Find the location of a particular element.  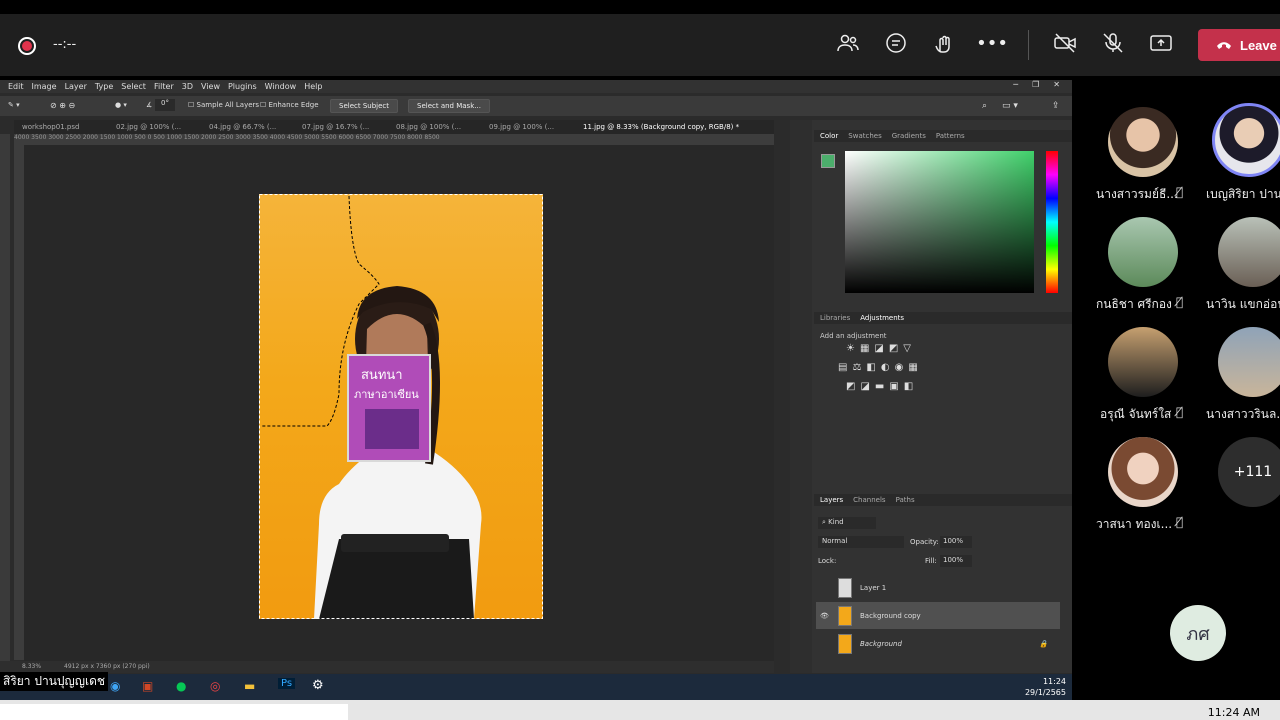

close-icon: ✕ is located at coordinates (1056, 84).